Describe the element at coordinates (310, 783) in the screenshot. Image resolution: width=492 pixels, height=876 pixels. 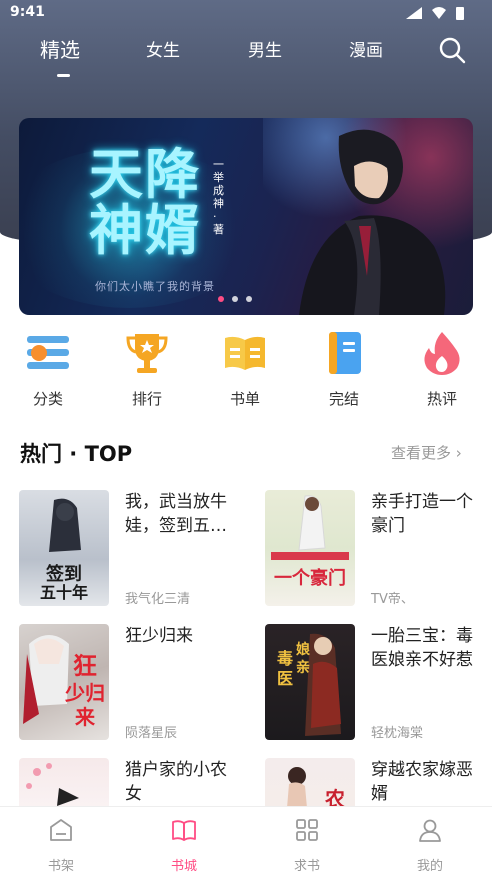
I see `book-cover: 农` at that location.